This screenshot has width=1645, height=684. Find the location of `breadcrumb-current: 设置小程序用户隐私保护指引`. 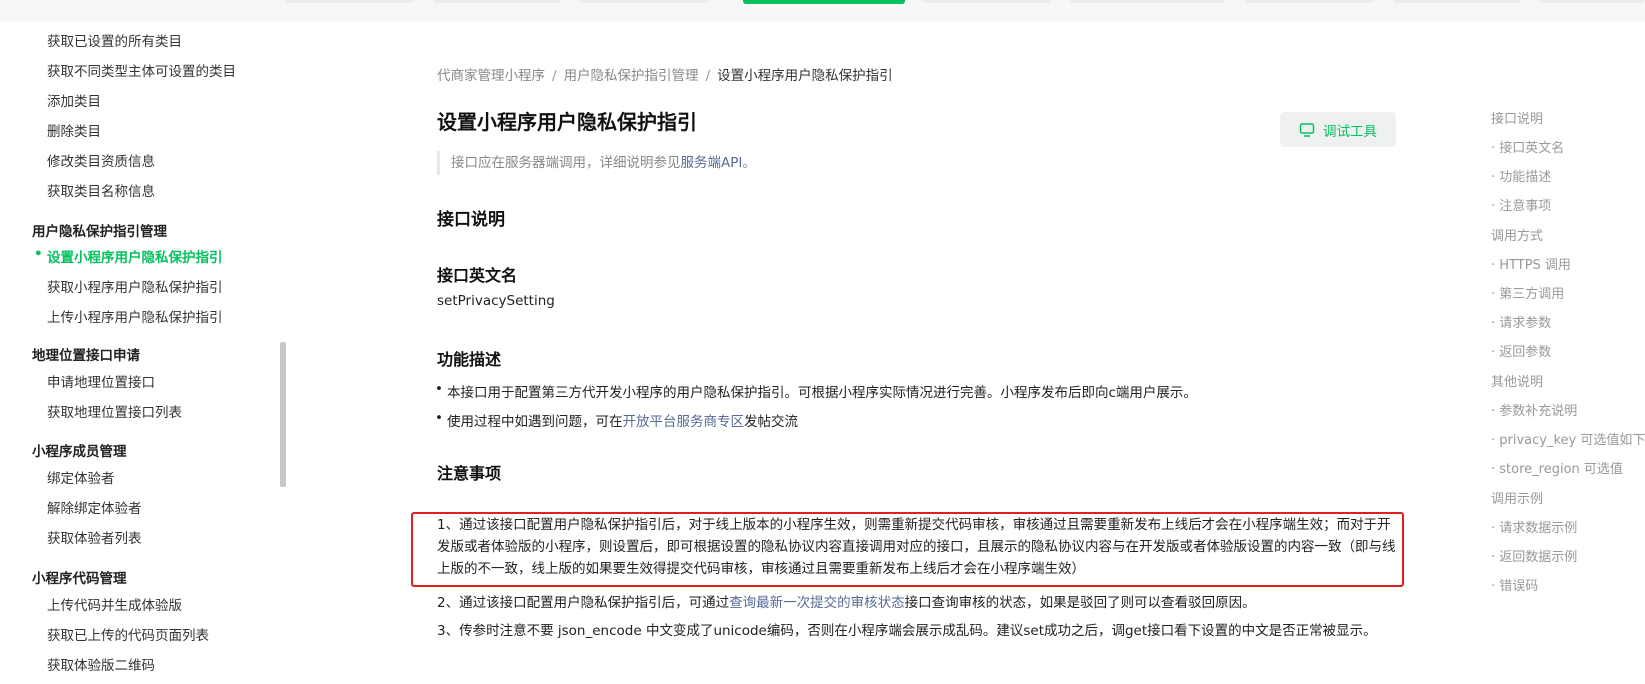

breadcrumb-current: 设置小程序用户隐私保护指引 is located at coordinates (805, 76).